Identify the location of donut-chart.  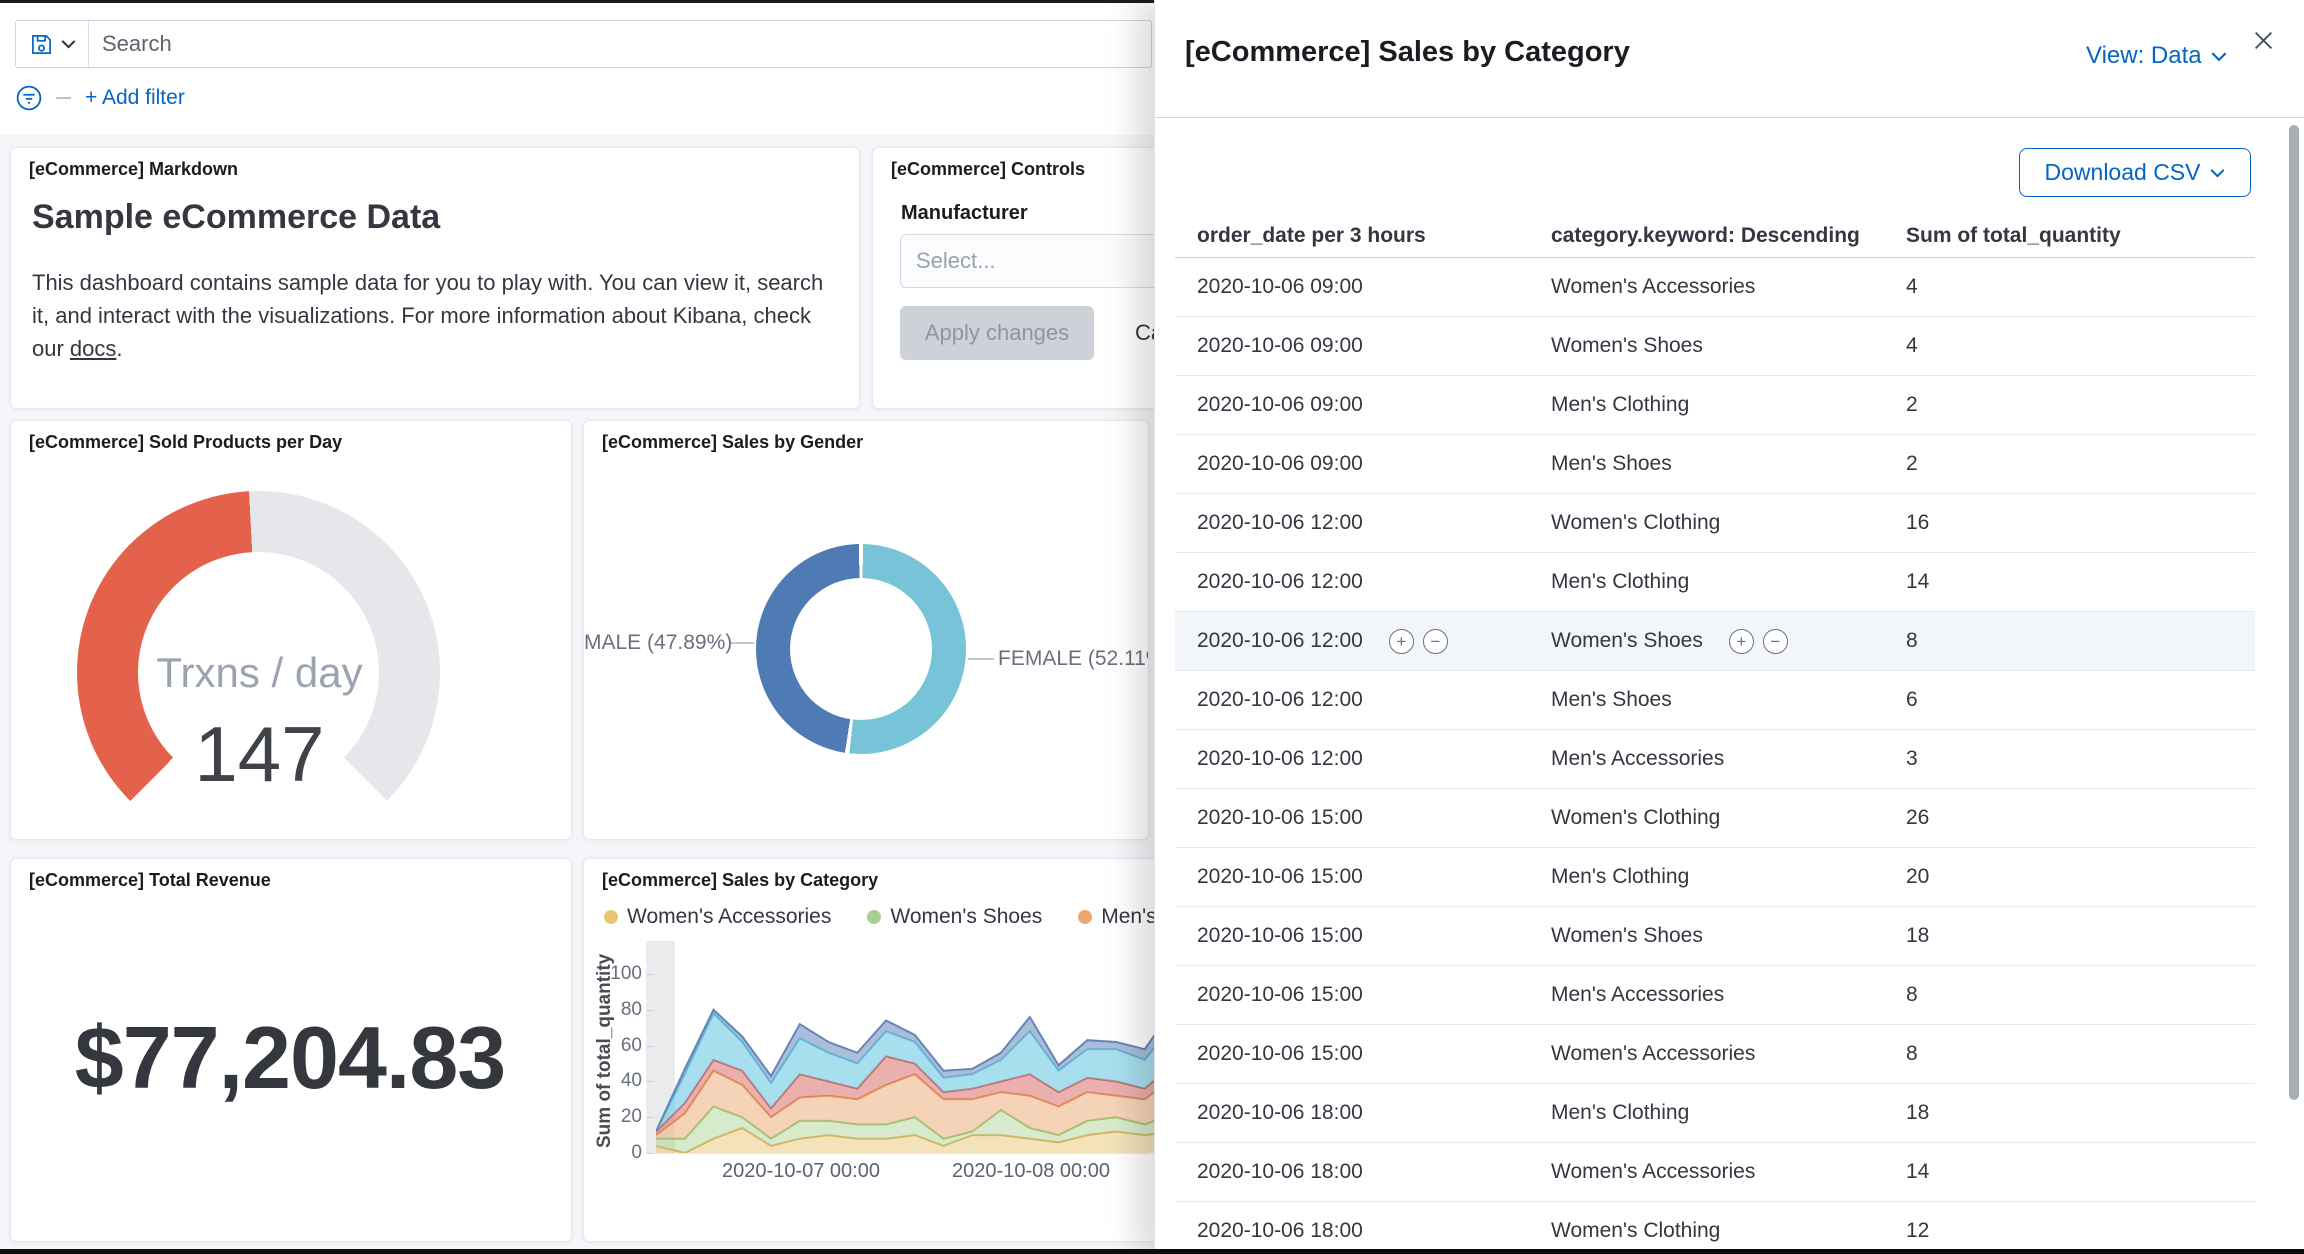
(861, 649).